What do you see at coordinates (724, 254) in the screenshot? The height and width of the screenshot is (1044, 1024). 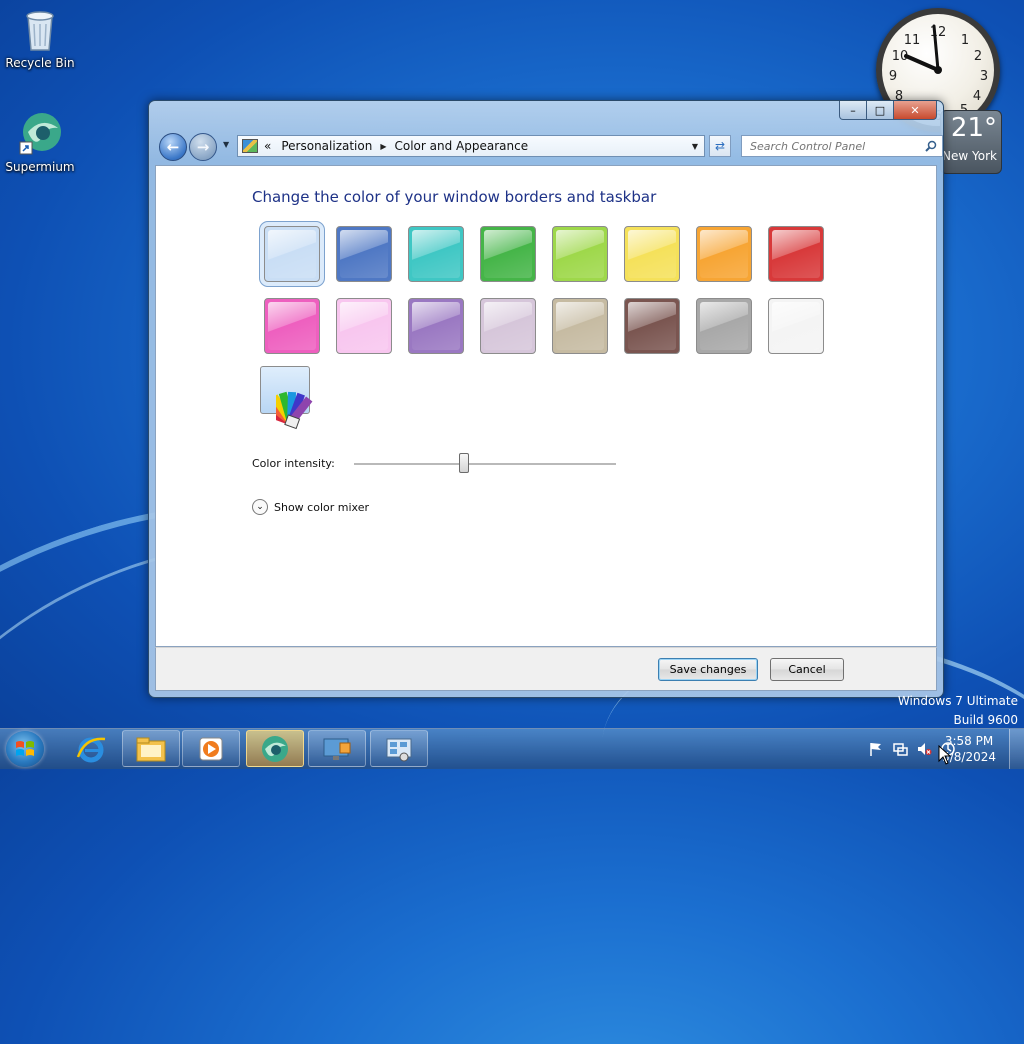 I see `color-swatch-pumpkin` at bounding box center [724, 254].